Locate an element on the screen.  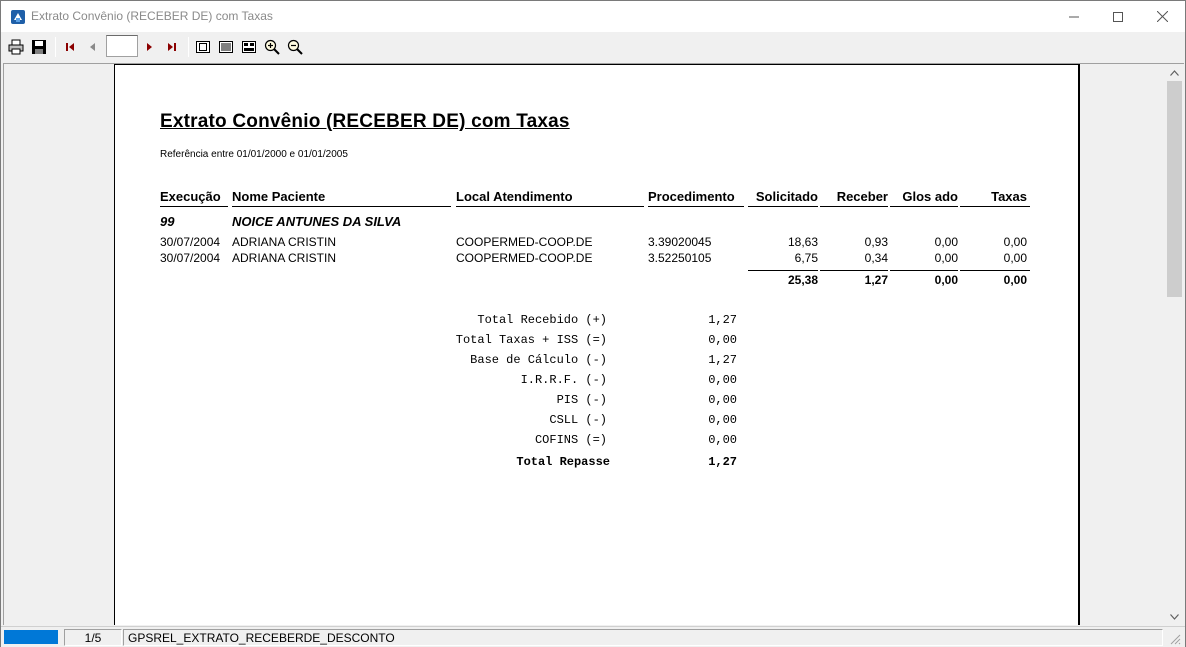
summary-label: I.R.R.F. (-) is located at coordinates (563, 380).